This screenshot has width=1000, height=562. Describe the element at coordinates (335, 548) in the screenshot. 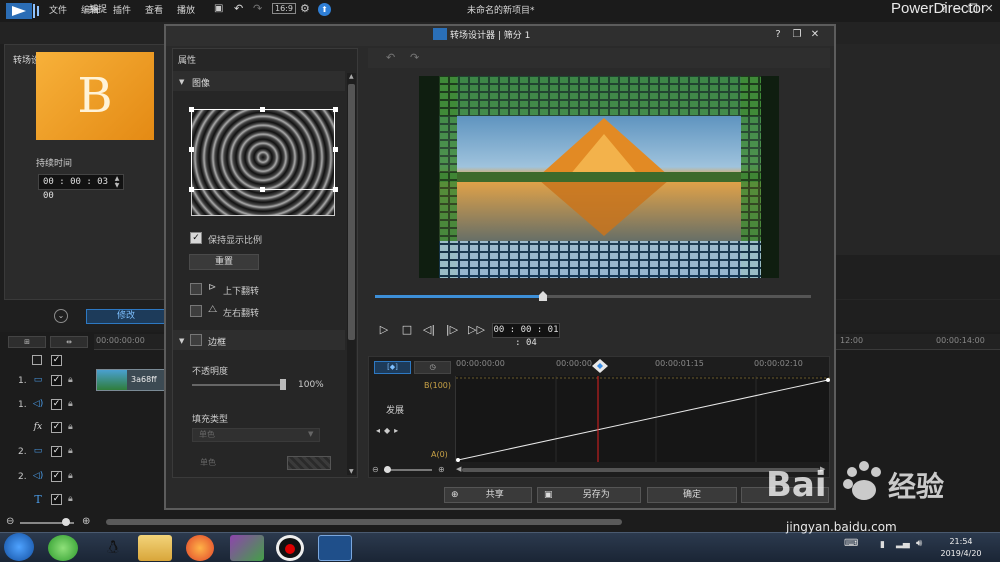

I see `powerdirector-task-icon` at that location.